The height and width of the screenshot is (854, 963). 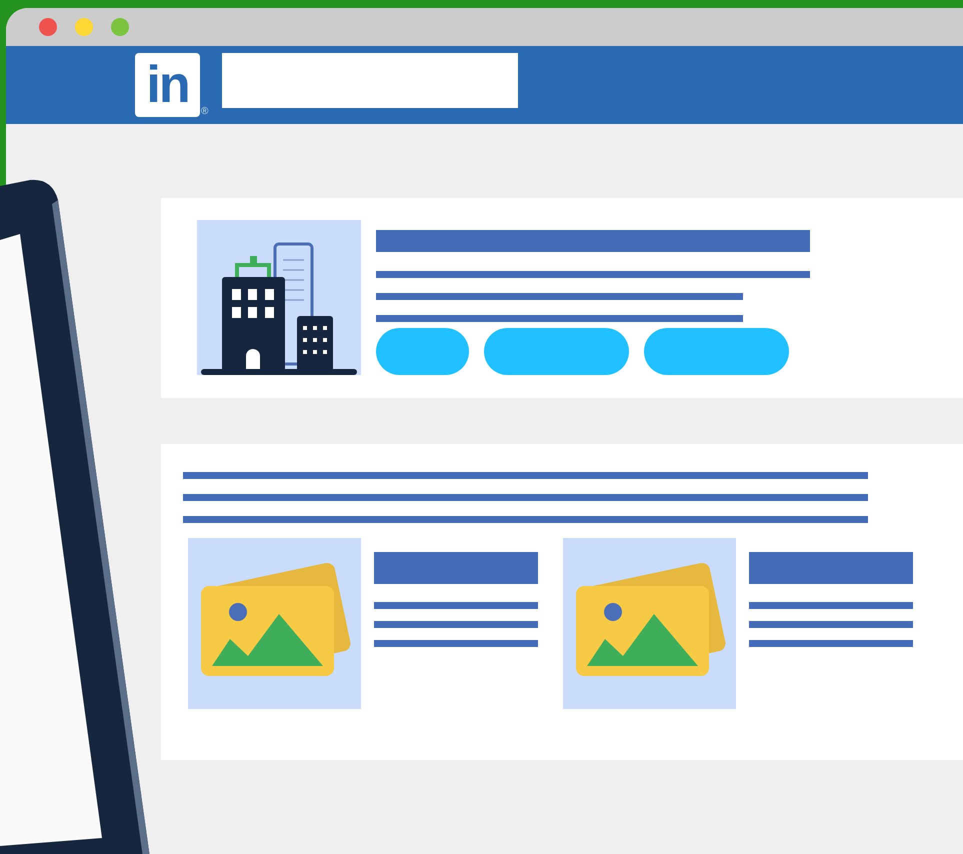 What do you see at coordinates (204, 112) in the screenshot?
I see `trademark-sign: ®` at bounding box center [204, 112].